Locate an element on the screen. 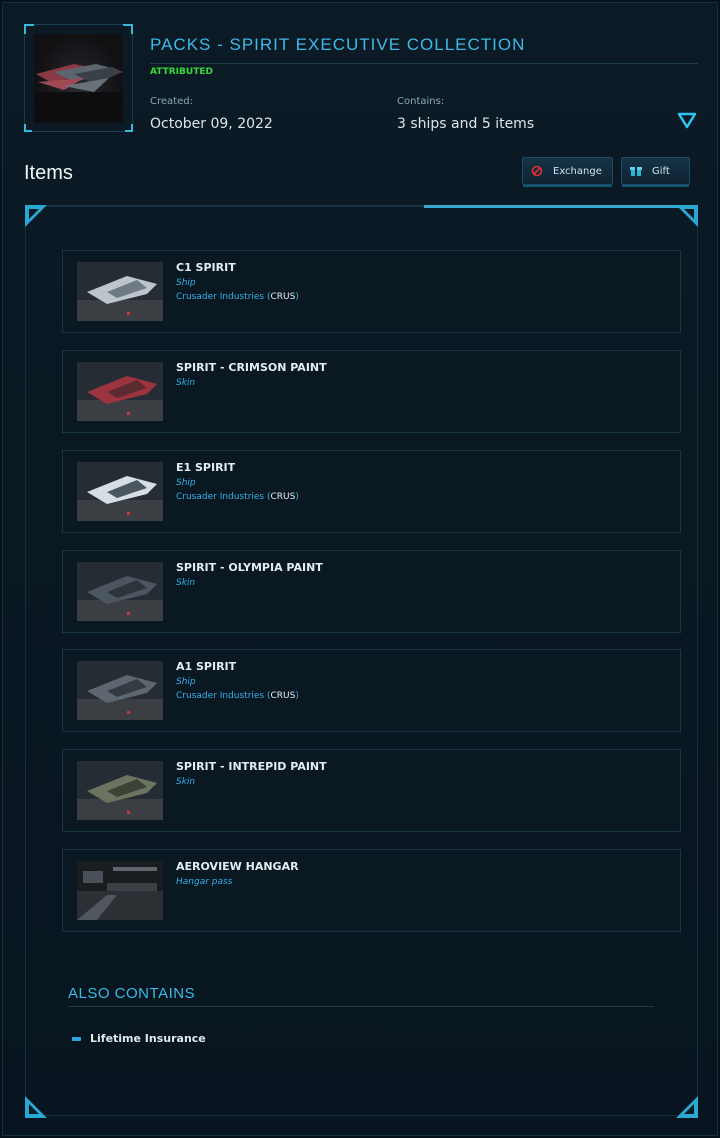 Image resolution: width=720 pixels, height=1138 pixels. gift-label: Gift is located at coordinates (661, 171).